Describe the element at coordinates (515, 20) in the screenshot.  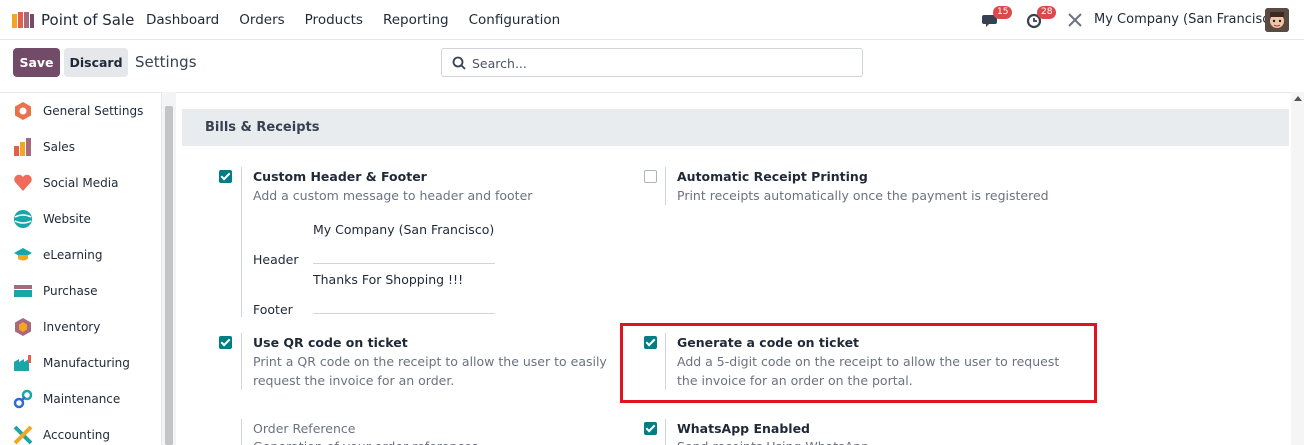
I see `menu-configuration: Configuration` at that location.